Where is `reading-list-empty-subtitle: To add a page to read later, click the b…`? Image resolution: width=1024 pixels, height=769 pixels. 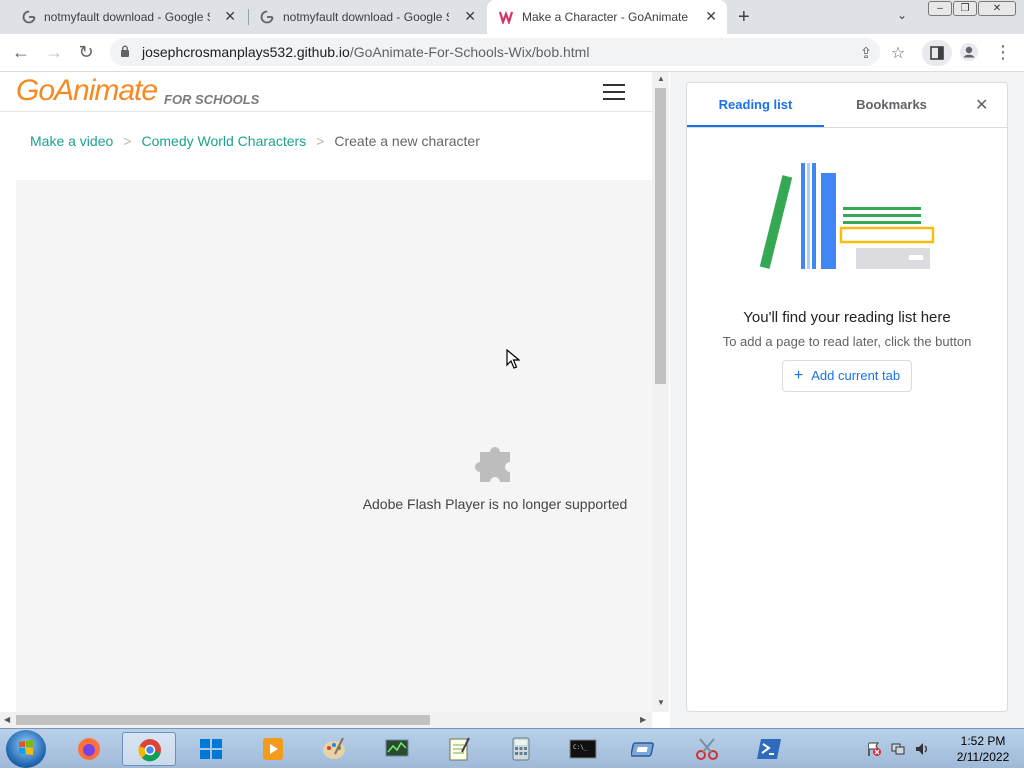 reading-list-empty-subtitle: To add a page to read later, click the b… is located at coordinates (847, 341).